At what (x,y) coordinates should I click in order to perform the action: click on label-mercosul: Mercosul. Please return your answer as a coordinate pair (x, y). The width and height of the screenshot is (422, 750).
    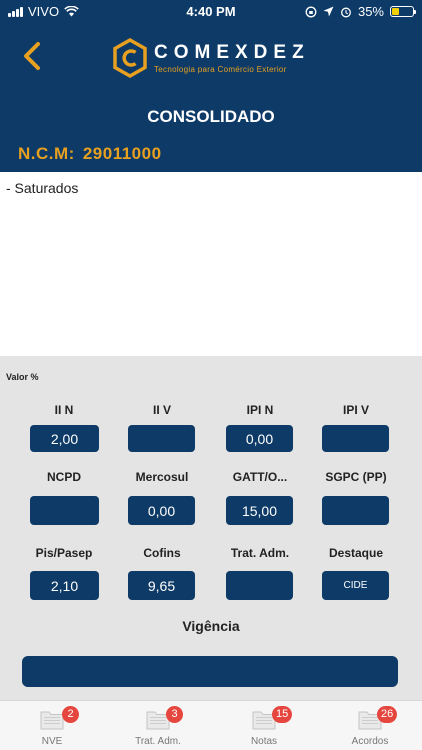
    Looking at the image, I should click on (162, 477).